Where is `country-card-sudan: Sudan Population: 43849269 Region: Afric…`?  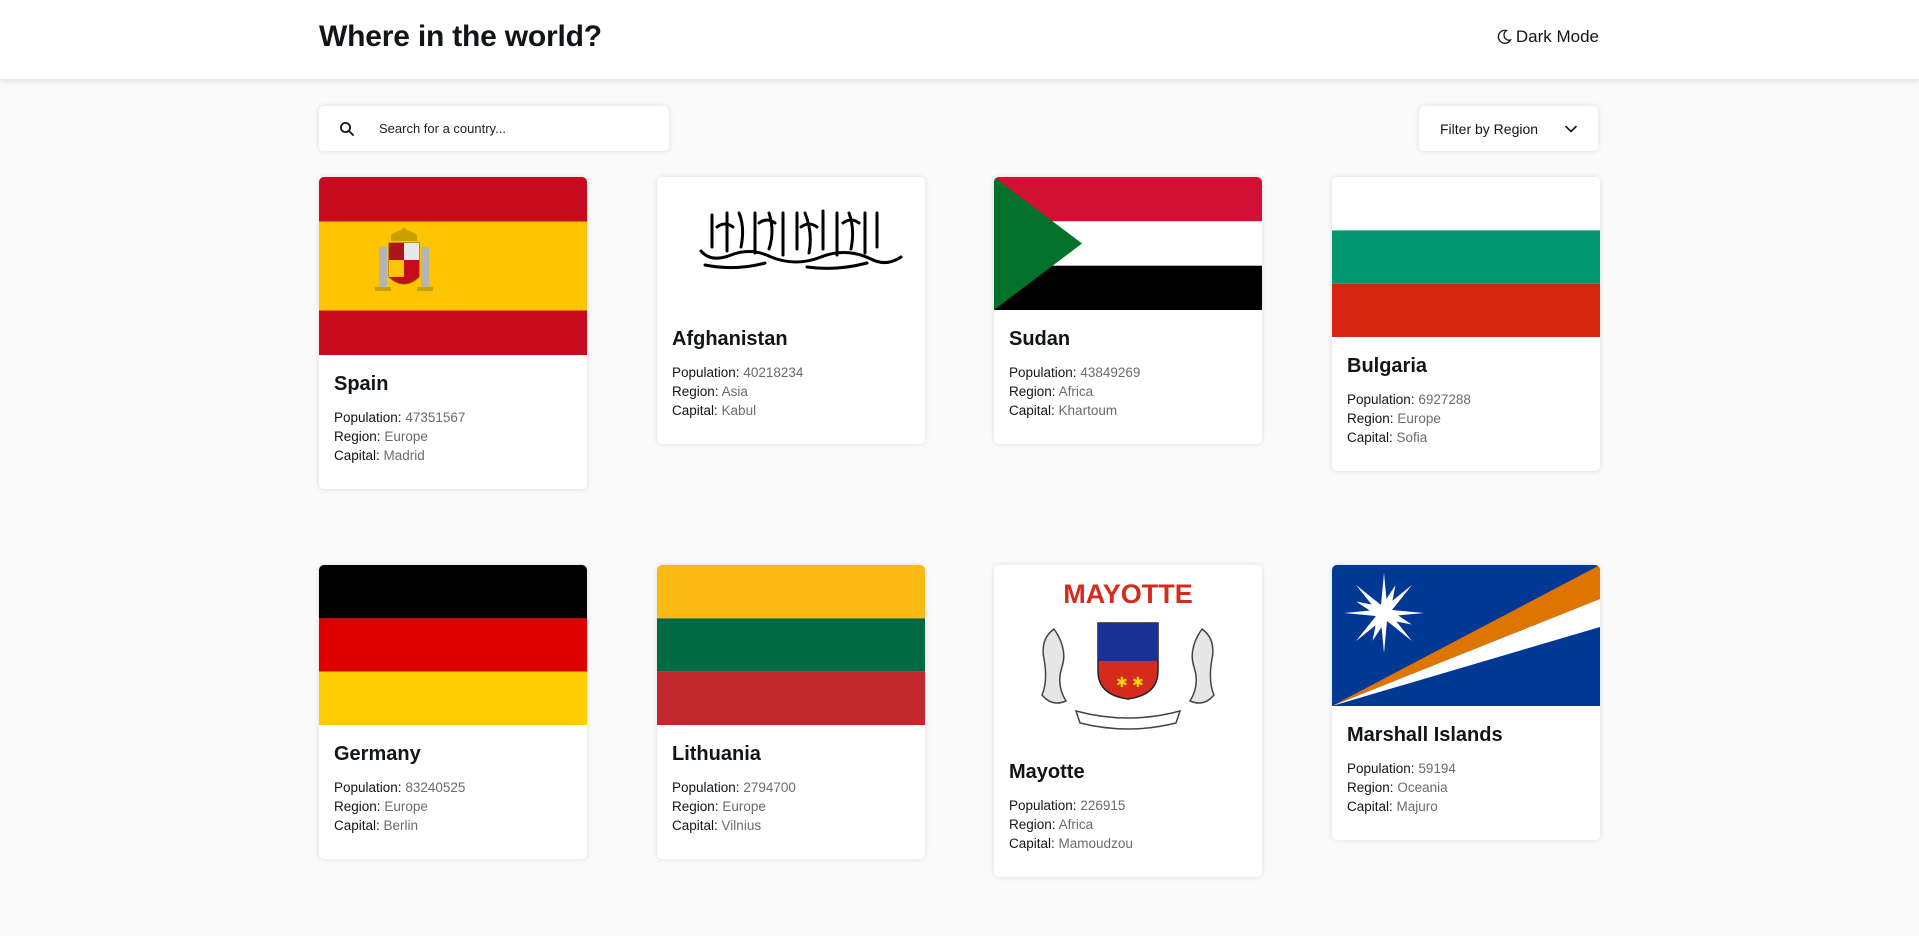
country-card-sudan: Sudan Population: 43849269 Region: Afric… is located at coordinates (1128, 310).